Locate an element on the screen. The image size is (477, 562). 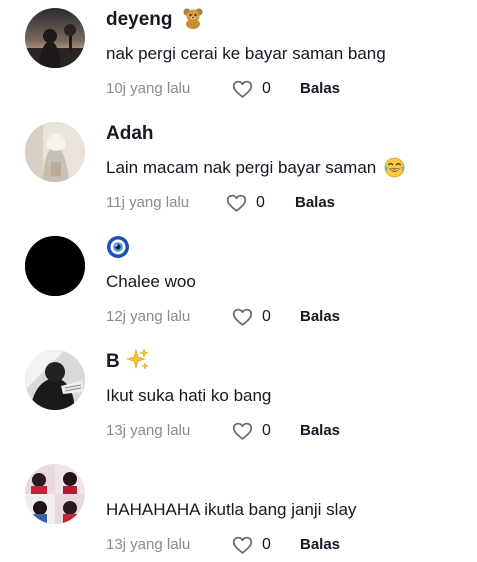
teddy-bear-icon is located at coordinates (193, 18).